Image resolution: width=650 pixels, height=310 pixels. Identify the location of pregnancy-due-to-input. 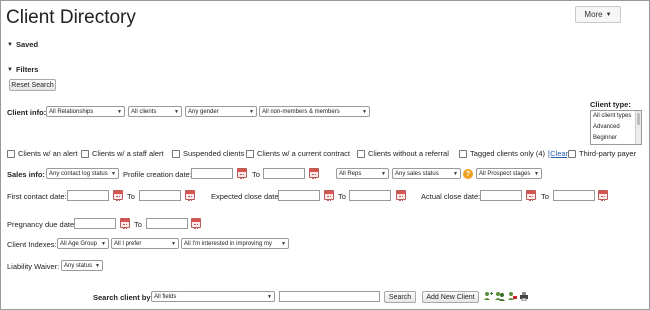
(167, 223).